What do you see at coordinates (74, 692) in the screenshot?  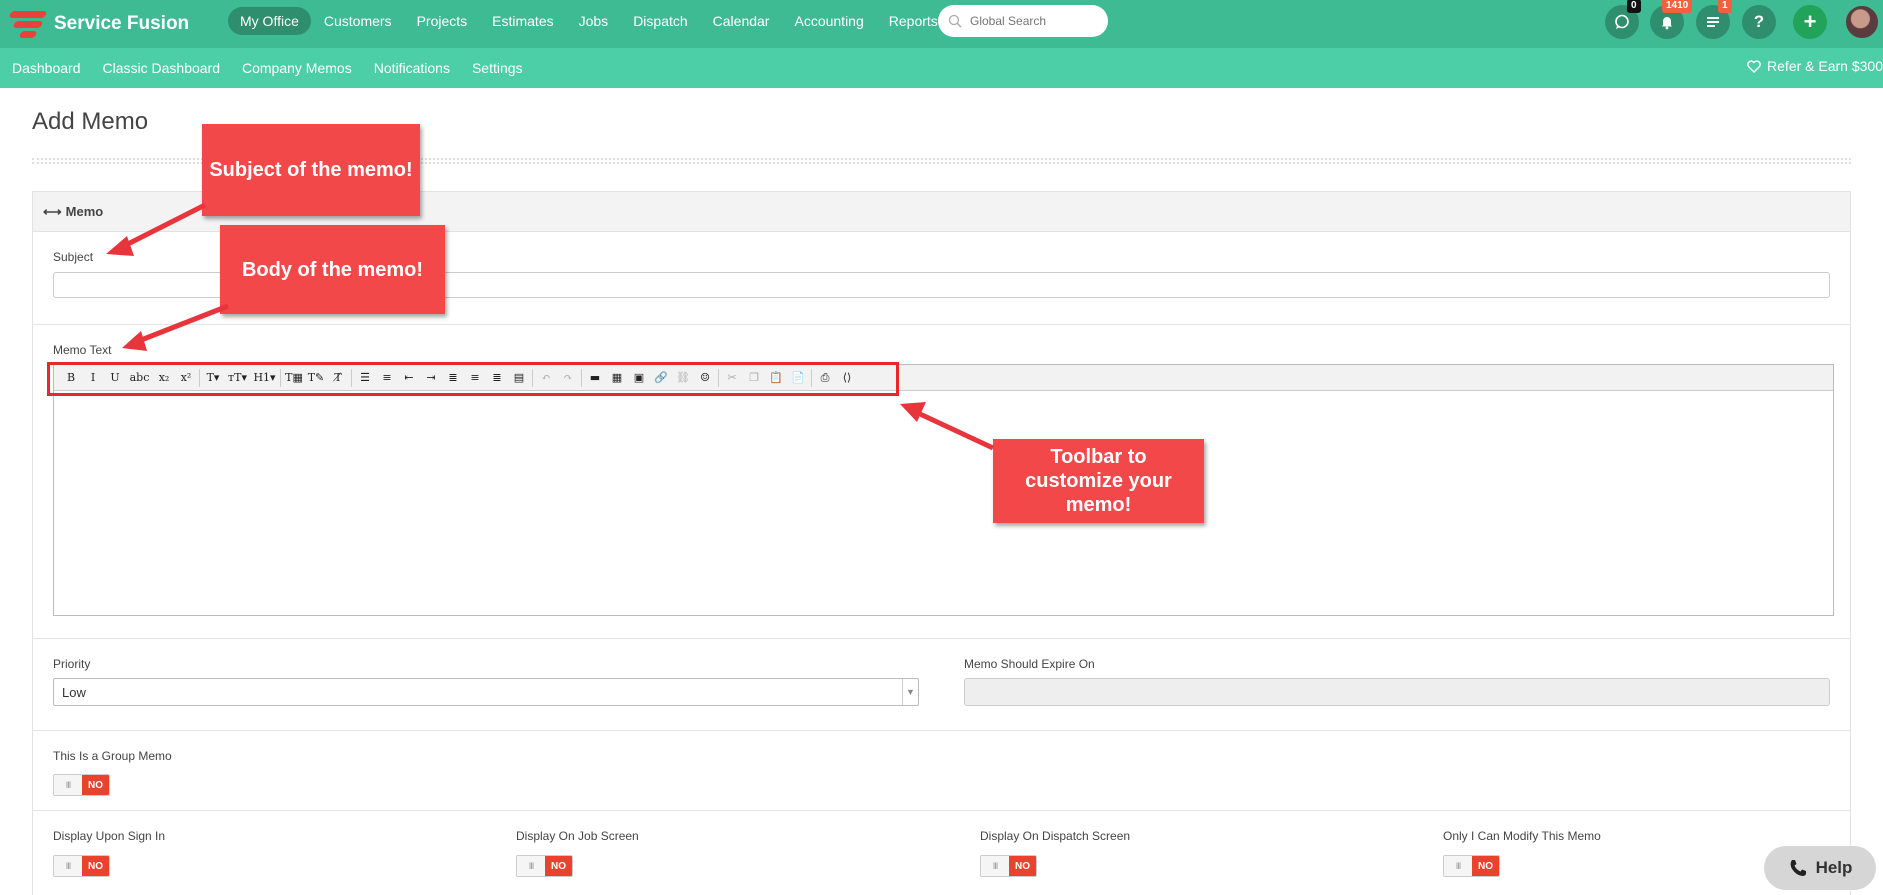 I see `priority-value: Low` at bounding box center [74, 692].